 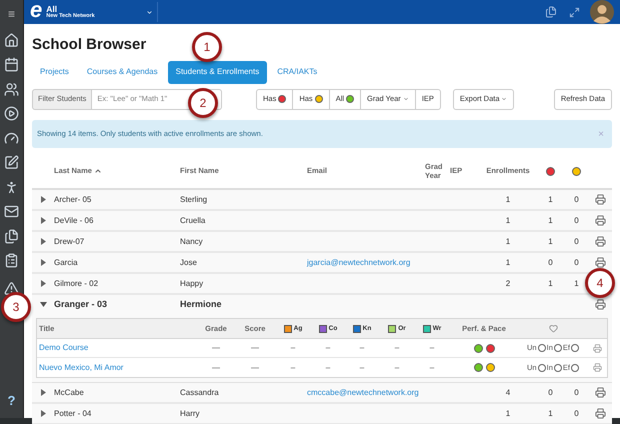 What do you see at coordinates (297, 72) in the screenshot?
I see `tab: CRA/IAKTs` at bounding box center [297, 72].